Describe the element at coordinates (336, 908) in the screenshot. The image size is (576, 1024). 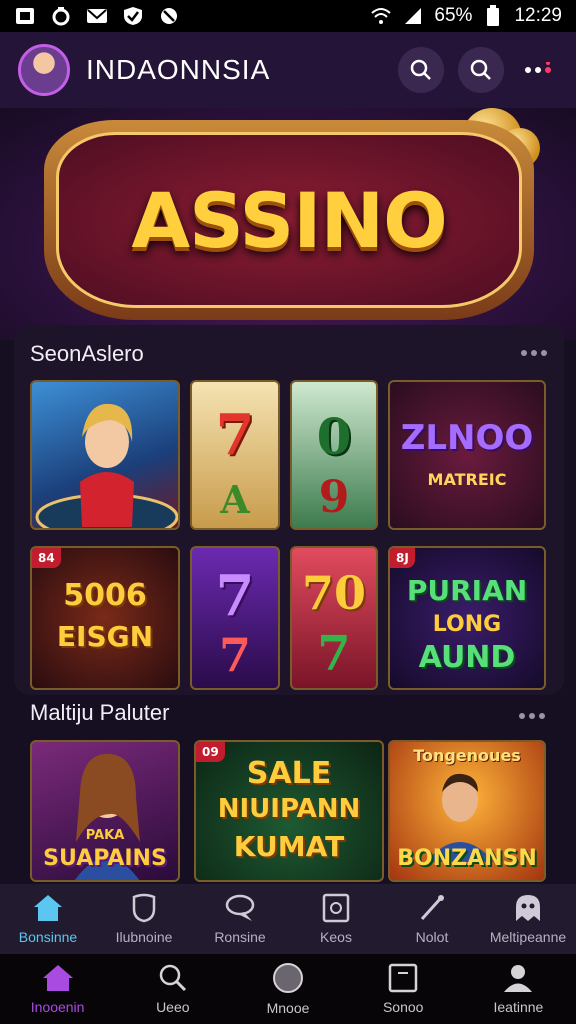
I see `card-icon` at that location.